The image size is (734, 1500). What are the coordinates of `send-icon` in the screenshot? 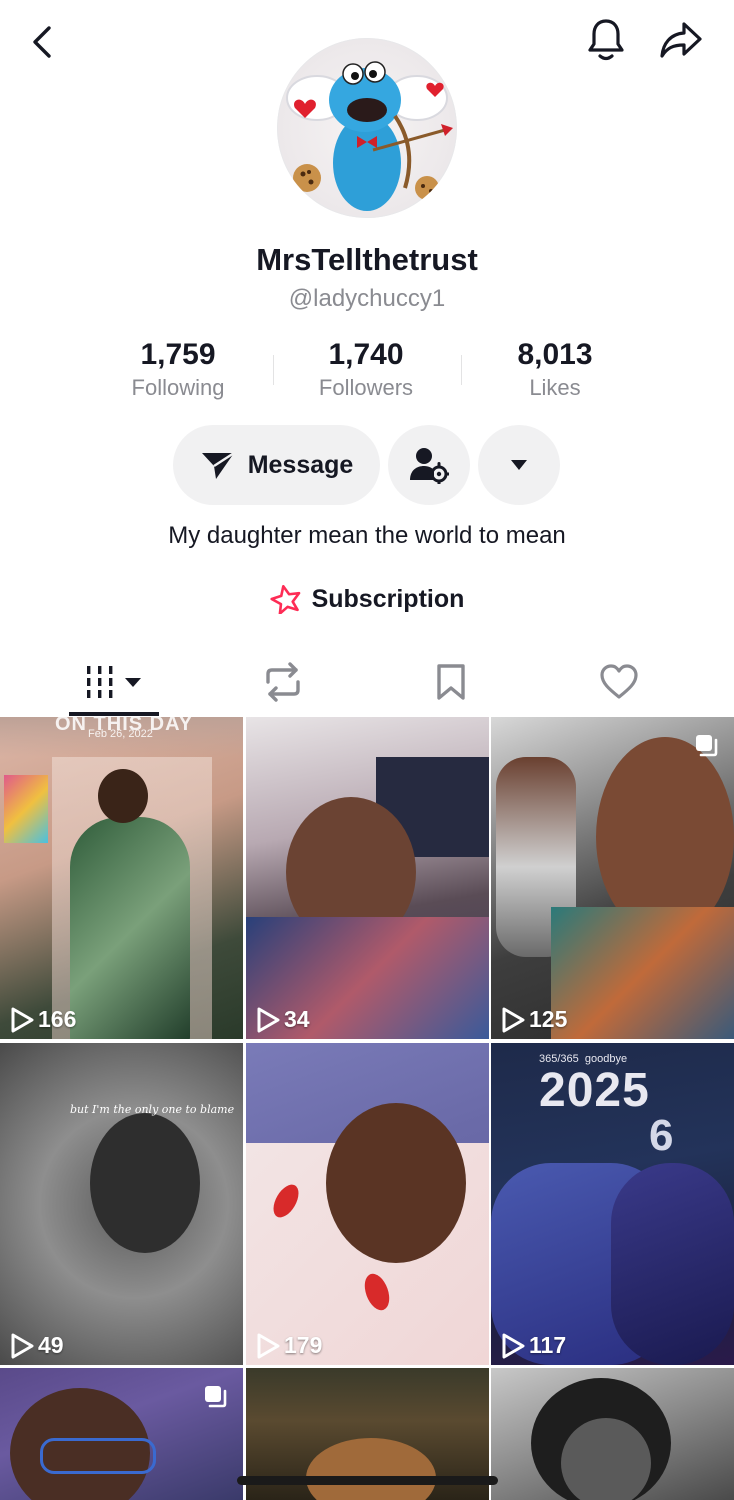 It's located at (218, 465).